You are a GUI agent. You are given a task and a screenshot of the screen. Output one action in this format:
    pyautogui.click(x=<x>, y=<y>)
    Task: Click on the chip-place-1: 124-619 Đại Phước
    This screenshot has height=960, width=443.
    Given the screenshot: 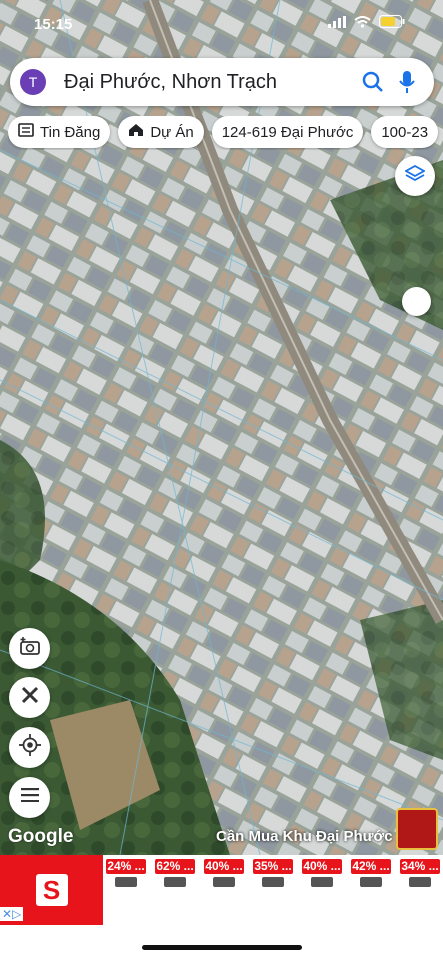 What is the action you would take?
    pyautogui.click(x=287, y=132)
    